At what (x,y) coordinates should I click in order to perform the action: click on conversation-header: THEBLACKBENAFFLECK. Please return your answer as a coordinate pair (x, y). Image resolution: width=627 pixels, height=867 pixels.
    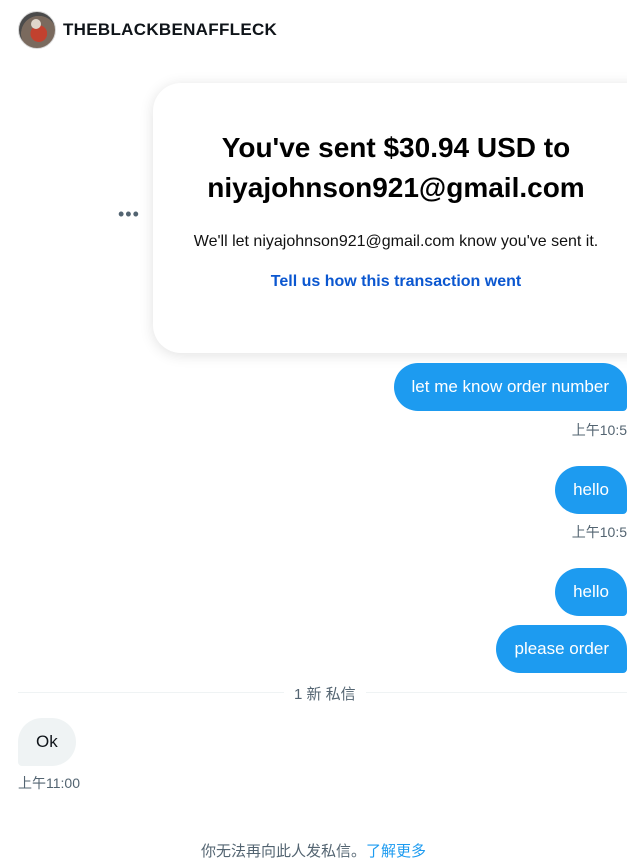
    Looking at the image, I should click on (313, 30).